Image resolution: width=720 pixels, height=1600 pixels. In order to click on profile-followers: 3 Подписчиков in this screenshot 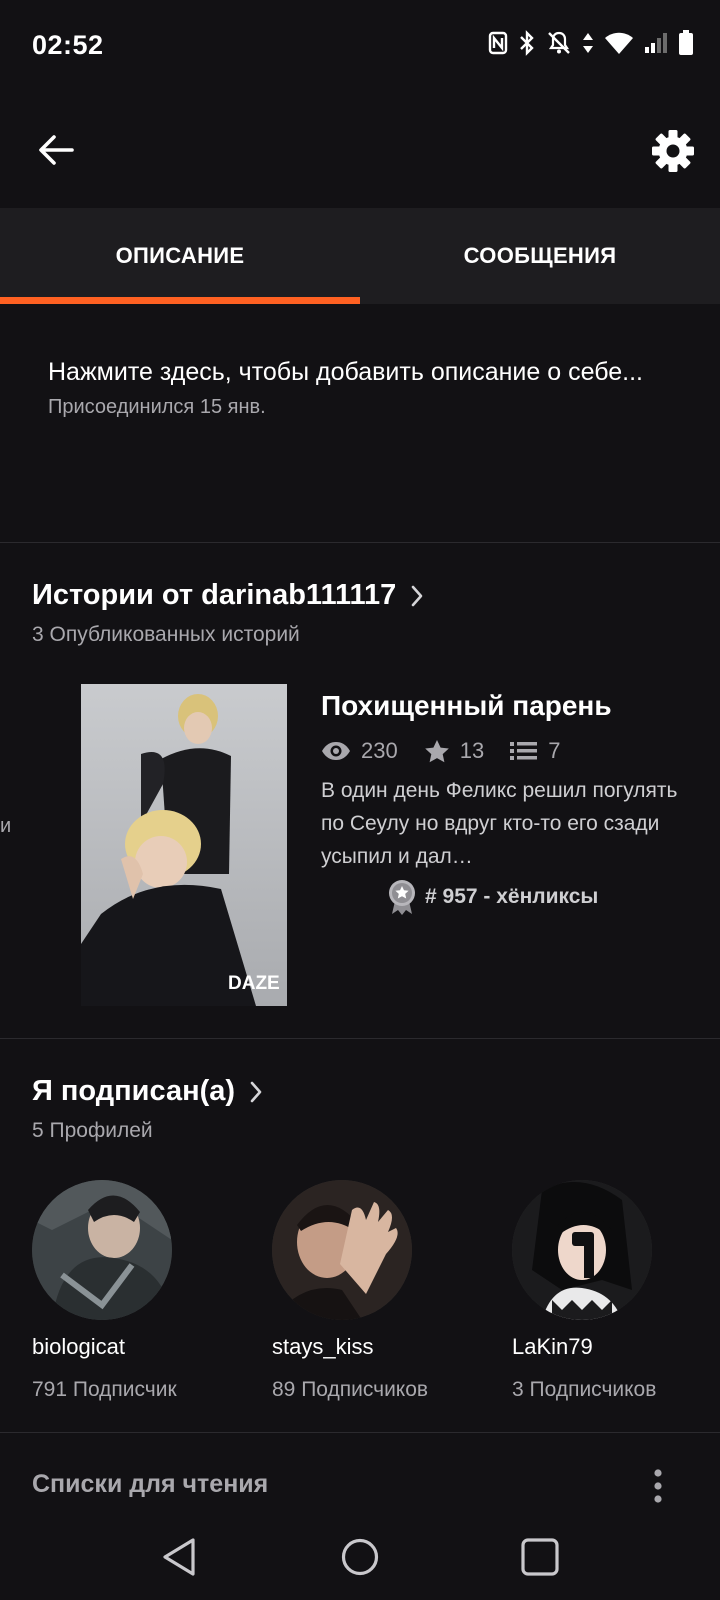, I will do `click(584, 1389)`.